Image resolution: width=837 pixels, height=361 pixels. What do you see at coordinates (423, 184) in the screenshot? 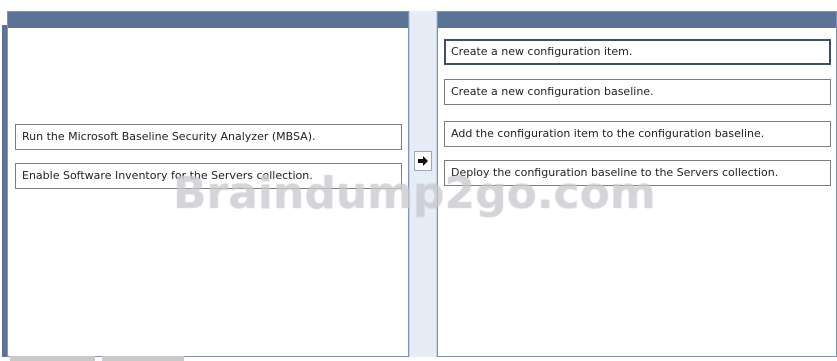
I see `panel-divider` at bounding box center [423, 184].